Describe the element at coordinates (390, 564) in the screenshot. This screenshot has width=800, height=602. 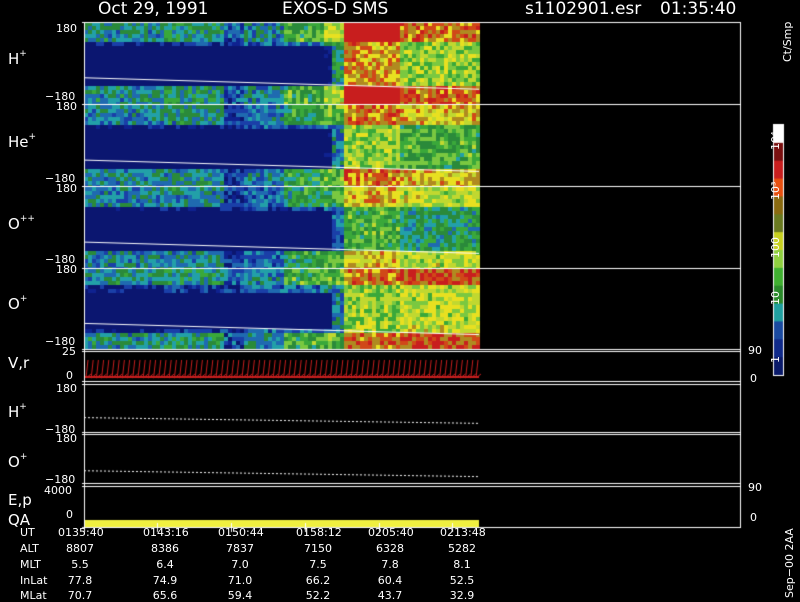
I see `ephemeris-cell: 7.8` at that location.